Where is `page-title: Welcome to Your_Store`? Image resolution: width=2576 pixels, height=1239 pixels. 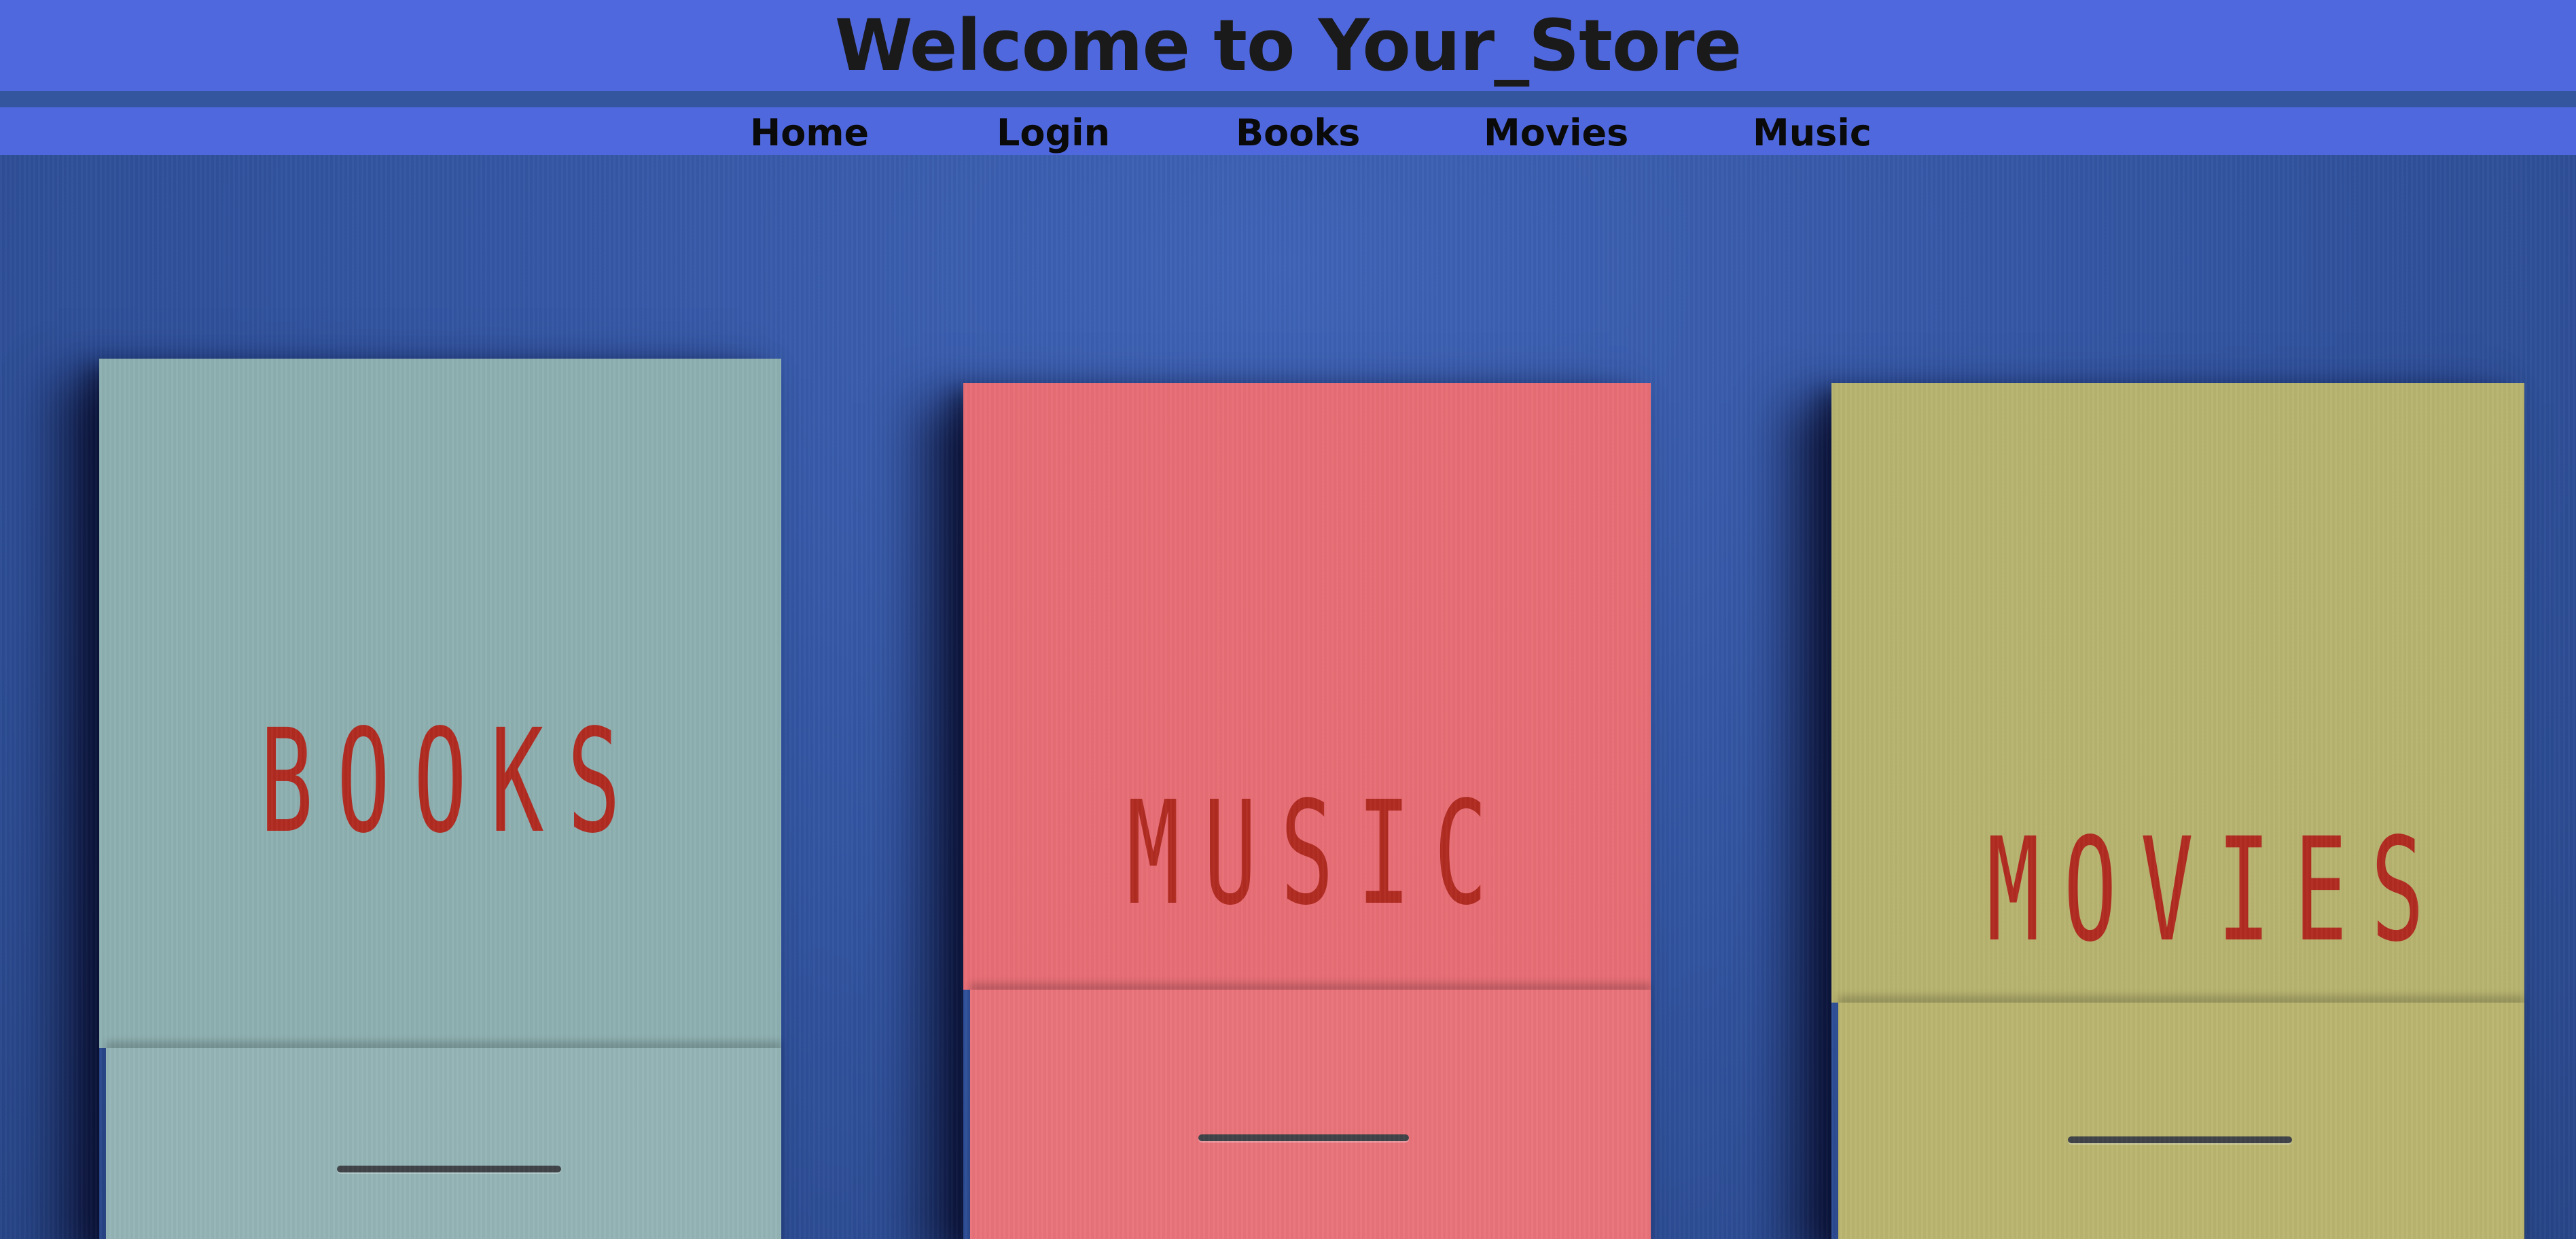 page-title: Welcome to Your_Store is located at coordinates (1288, 45).